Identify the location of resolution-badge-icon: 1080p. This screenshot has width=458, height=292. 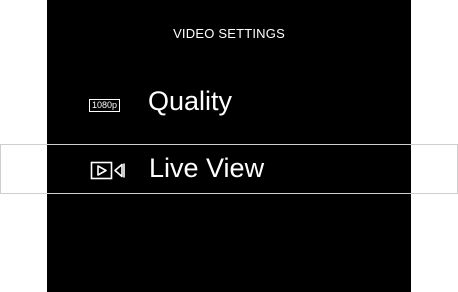
(105, 104).